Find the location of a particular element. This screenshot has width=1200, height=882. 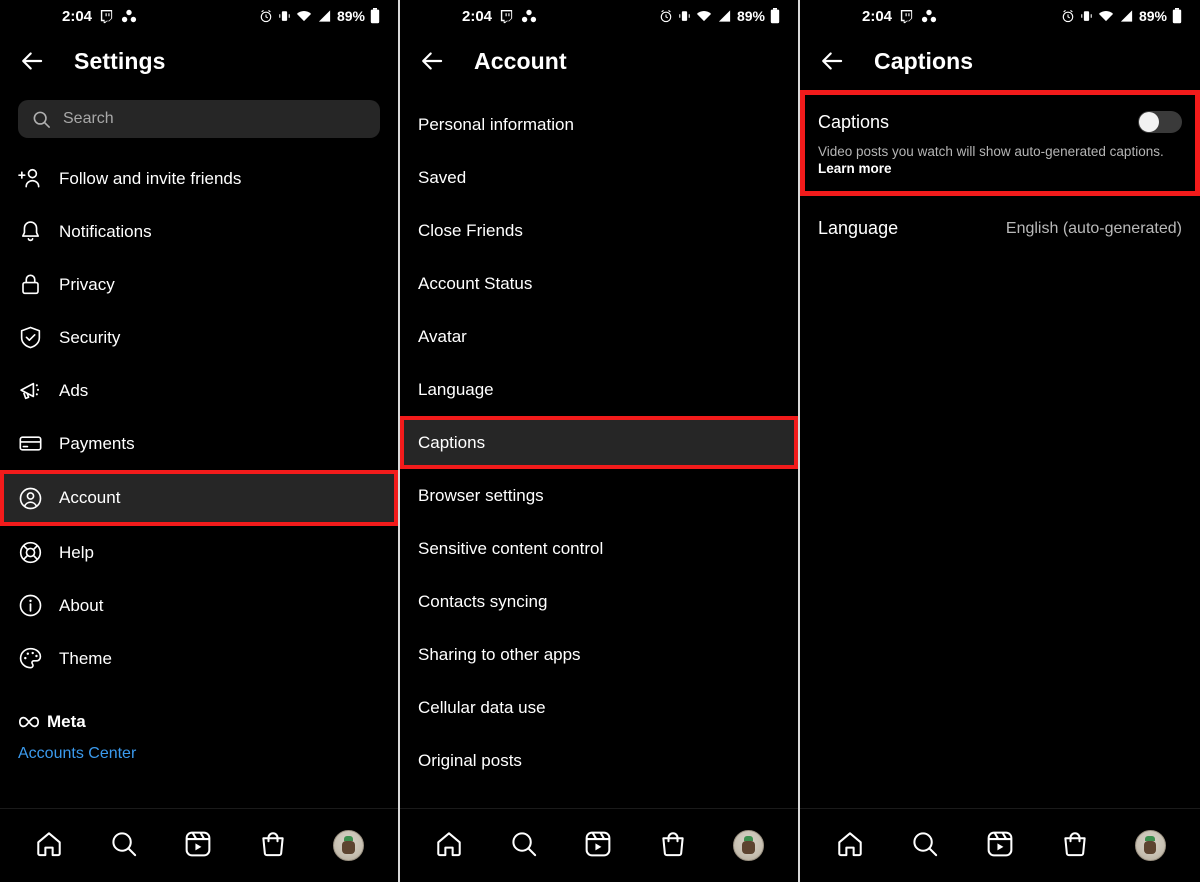

list-item-contacts-syncing: Contacts syncing is located at coordinates (599, 601).